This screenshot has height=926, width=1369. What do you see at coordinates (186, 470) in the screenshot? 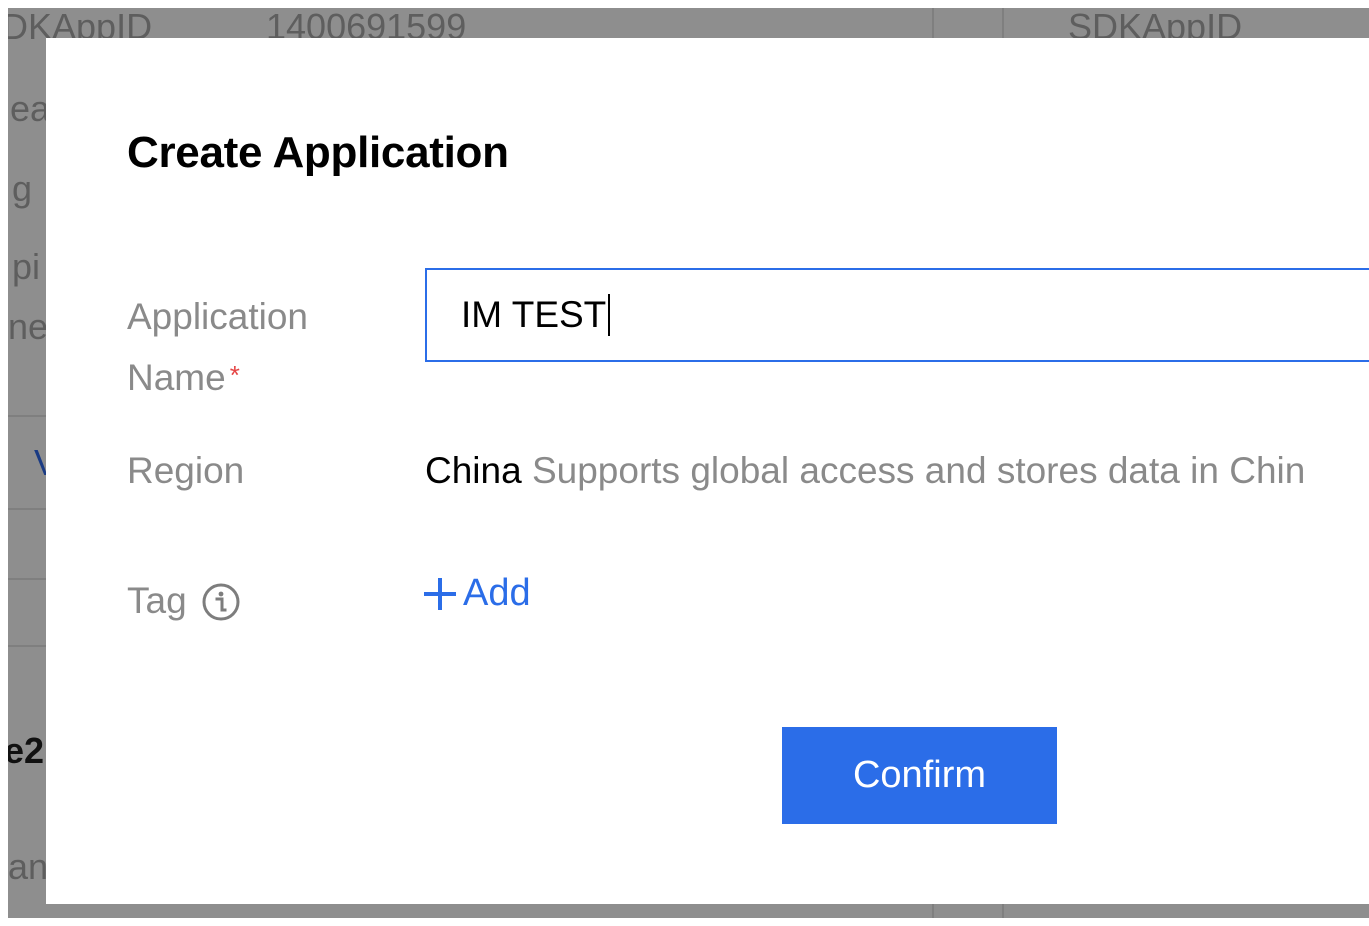
I see `region-label: Region` at bounding box center [186, 470].